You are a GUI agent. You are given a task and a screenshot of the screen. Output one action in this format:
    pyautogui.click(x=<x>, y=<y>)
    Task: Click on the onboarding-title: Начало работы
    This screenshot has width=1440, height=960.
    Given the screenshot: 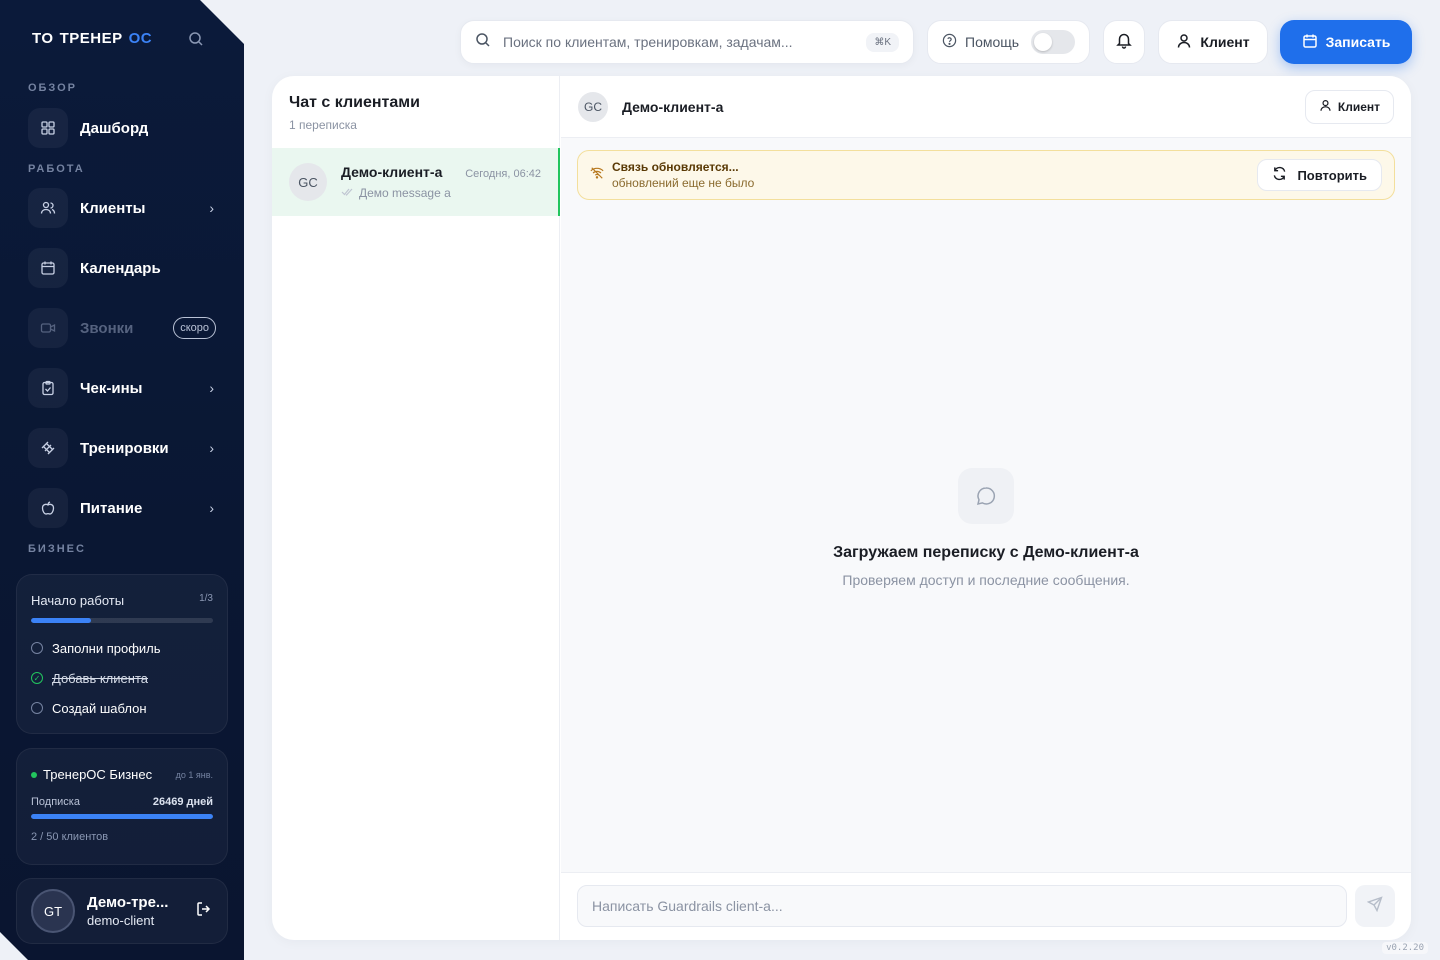 What is the action you would take?
    pyautogui.click(x=78, y=600)
    